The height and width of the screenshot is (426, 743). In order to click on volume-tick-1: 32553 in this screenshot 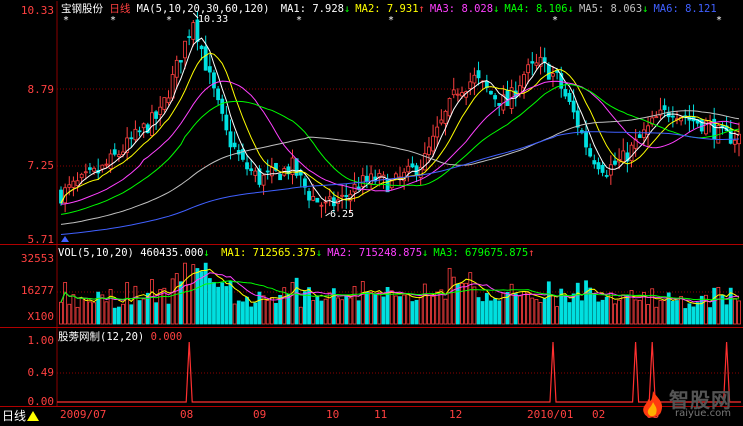, I will do `click(37, 258)`.